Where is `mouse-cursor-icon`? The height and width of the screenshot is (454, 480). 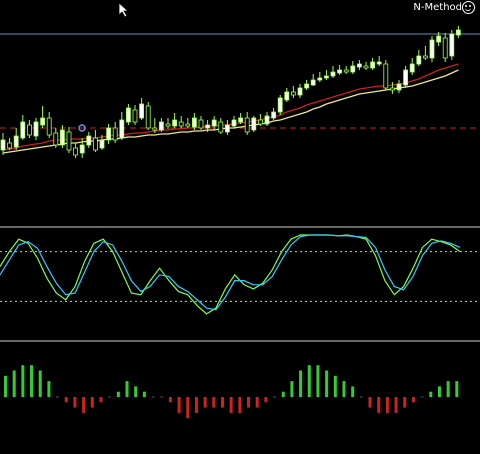
mouse-cursor-icon is located at coordinates (124, 10).